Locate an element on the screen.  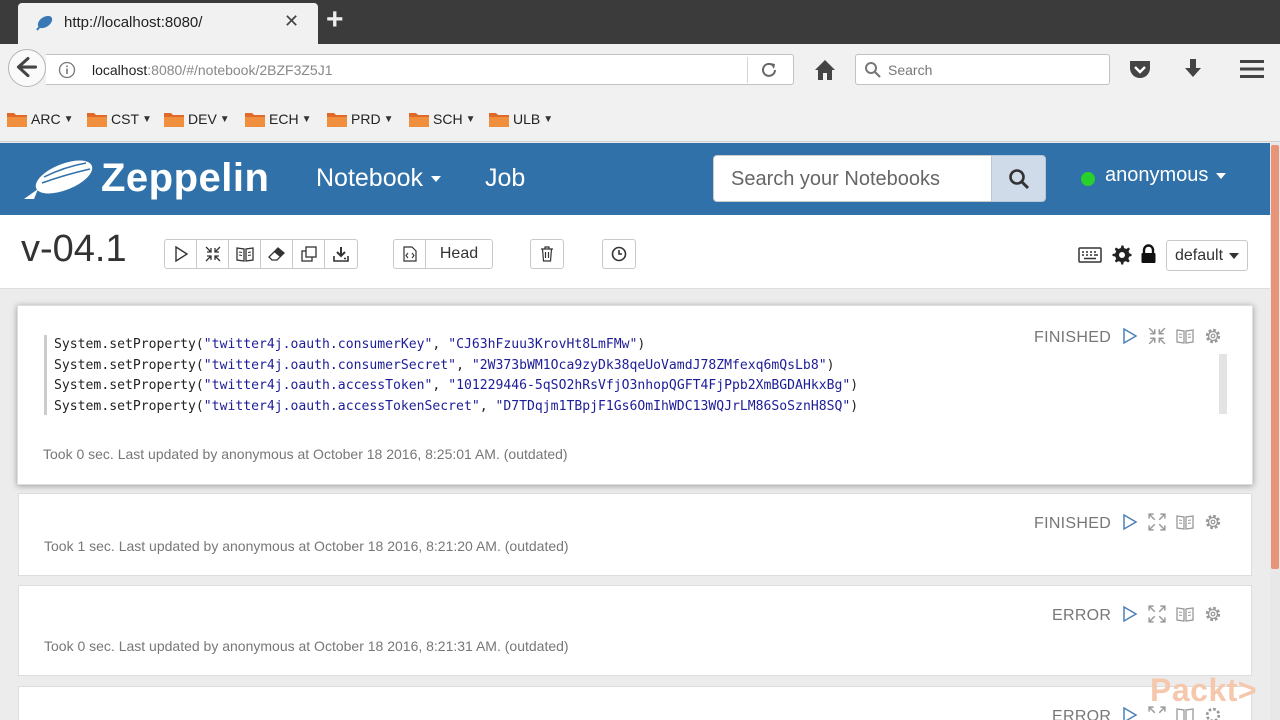
browser-search-bar: Search is located at coordinates (982, 69).